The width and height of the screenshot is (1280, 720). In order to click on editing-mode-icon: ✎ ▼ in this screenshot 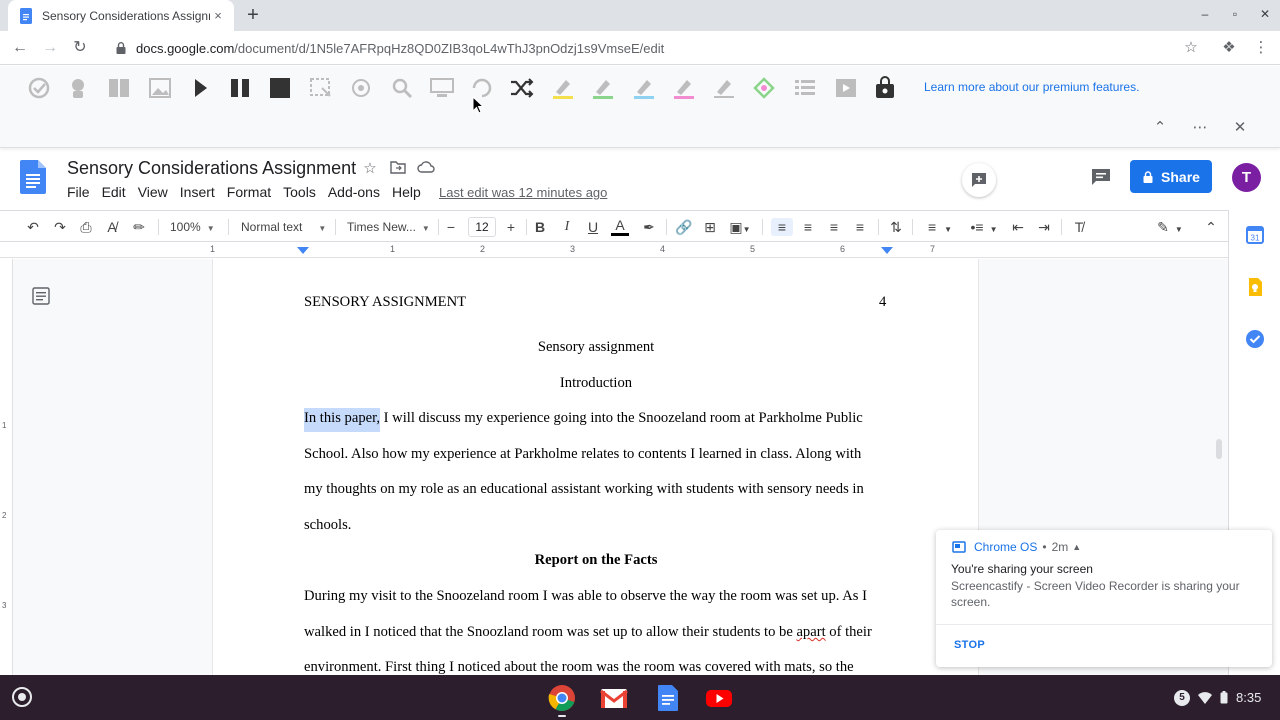, I will do `click(1170, 227)`.